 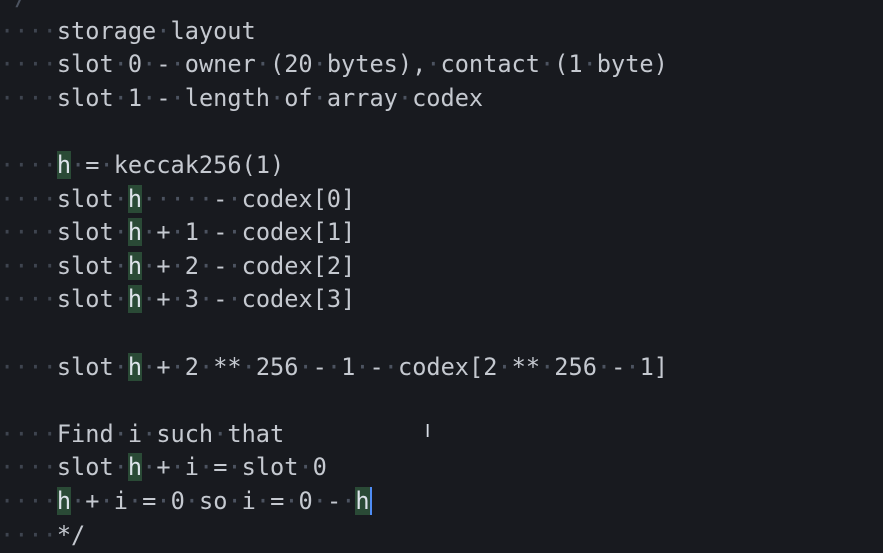 I want to click on code-token: bytes),, so click(x=376, y=64).